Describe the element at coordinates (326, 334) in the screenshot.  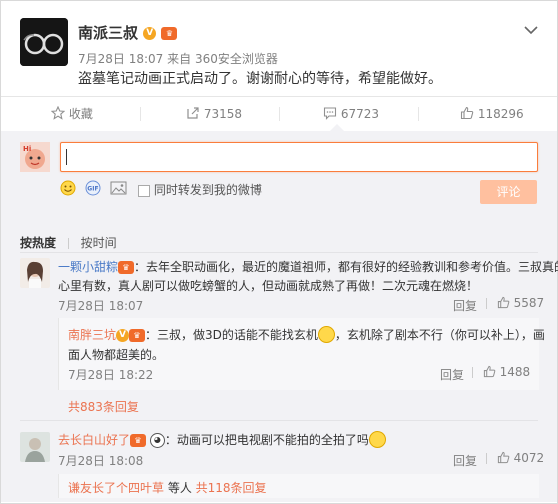
I see `emoji-icon` at that location.